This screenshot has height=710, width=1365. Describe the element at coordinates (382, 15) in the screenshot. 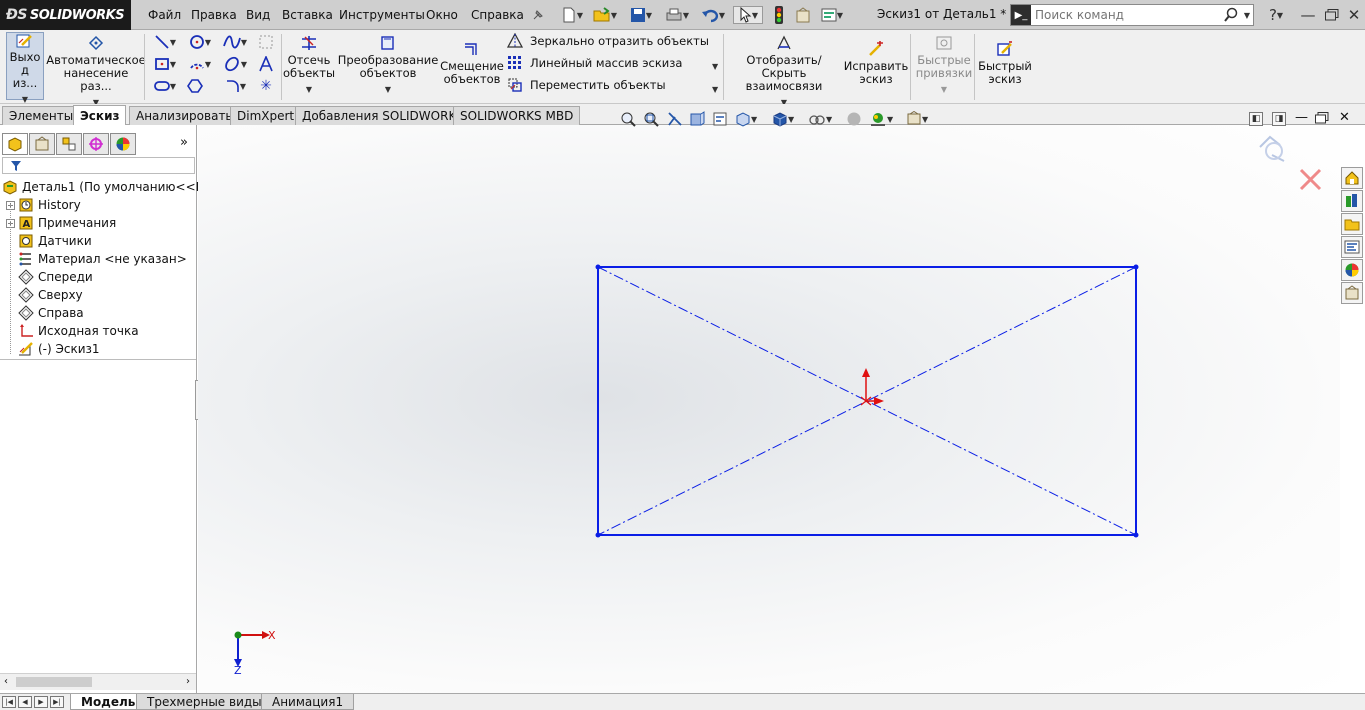

I see `menu-tools: Инструменты` at that location.